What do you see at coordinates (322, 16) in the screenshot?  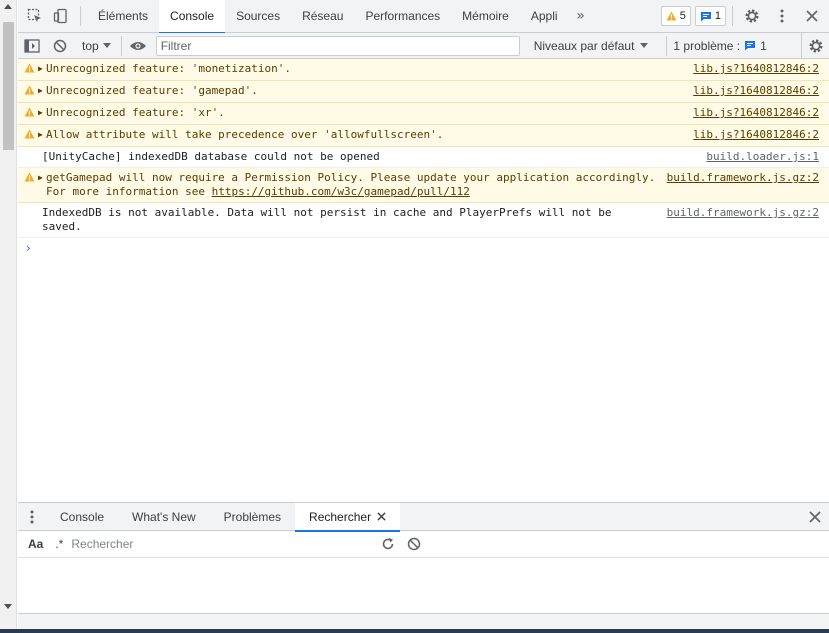 I see `tab-network: Réseau` at bounding box center [322, 16].